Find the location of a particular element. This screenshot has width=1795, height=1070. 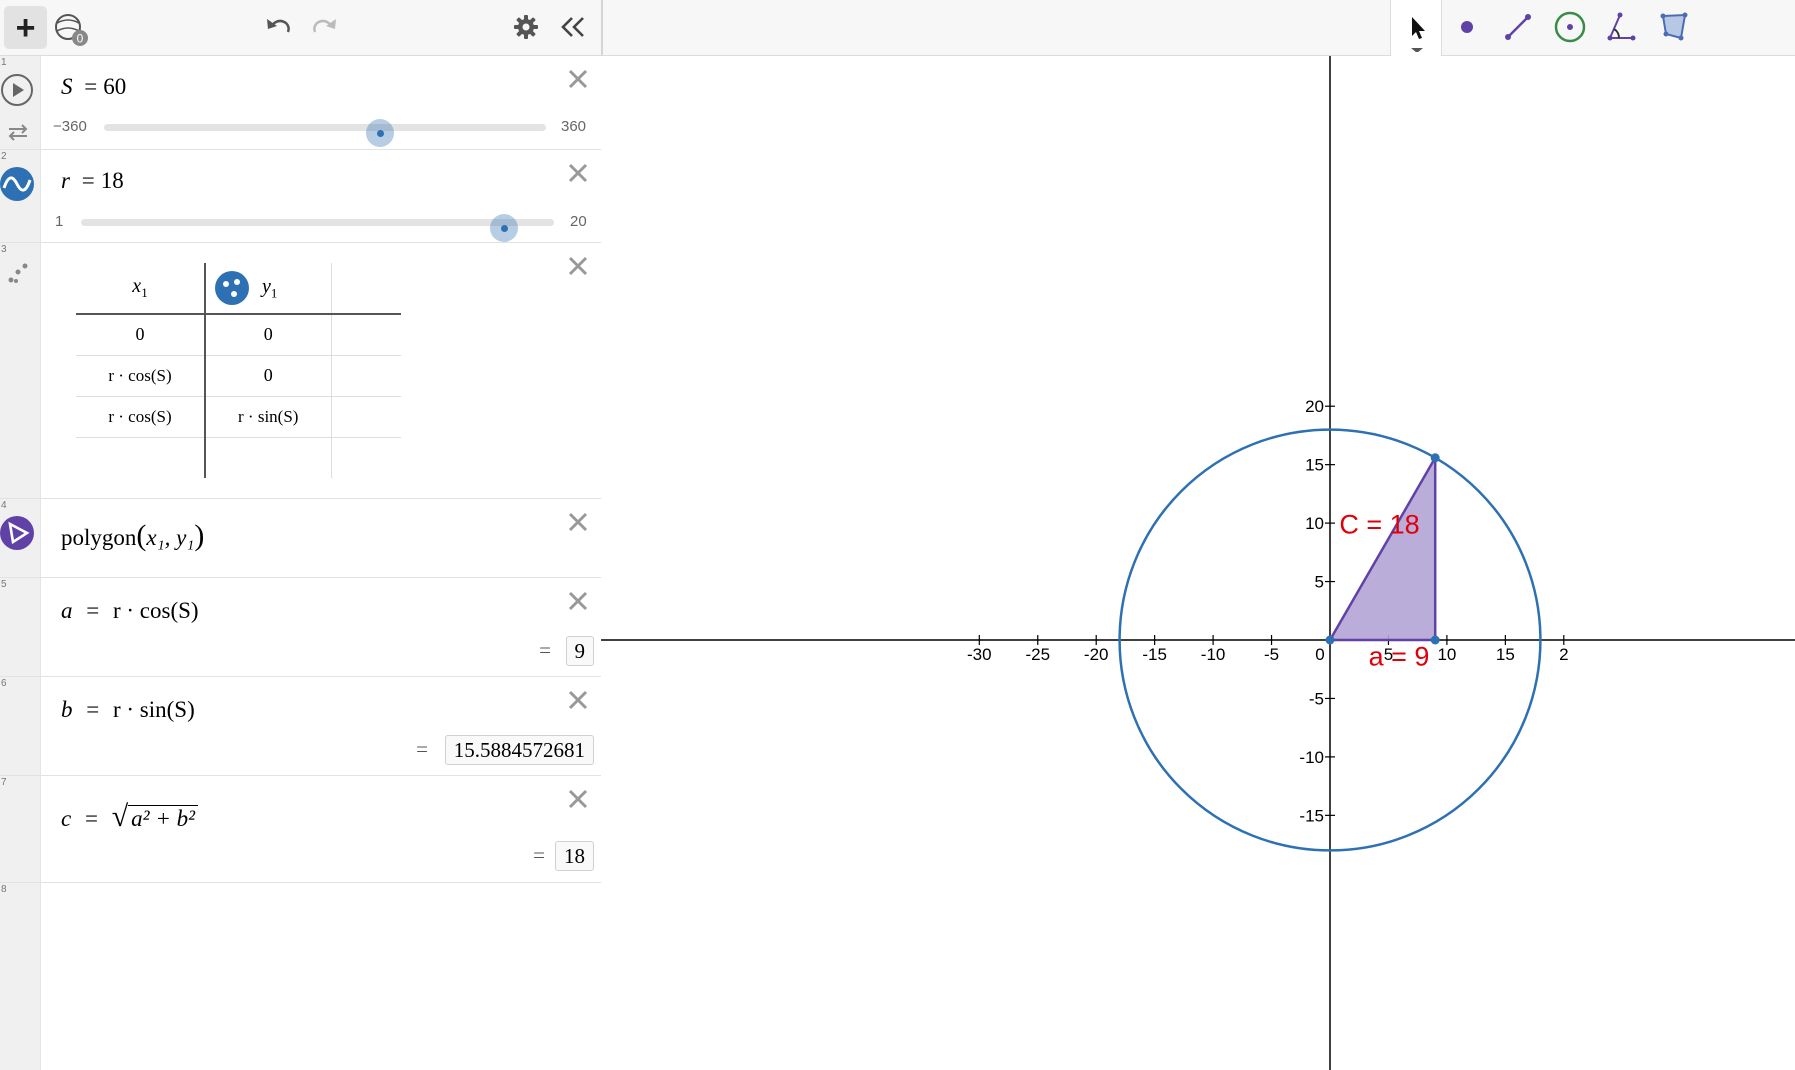

cursor-arrow-icon is located at coordinates (1418, 34).